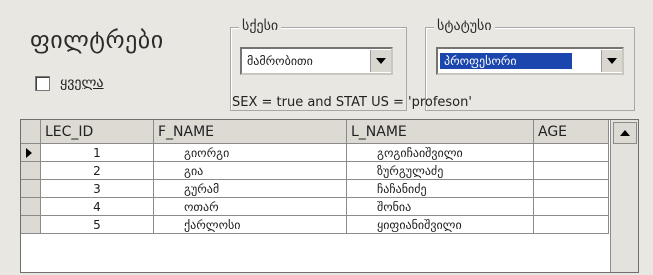 This screenshot has width=653, height=275. I want to click on cell-f-name: გიორგი, so click(250, 153).